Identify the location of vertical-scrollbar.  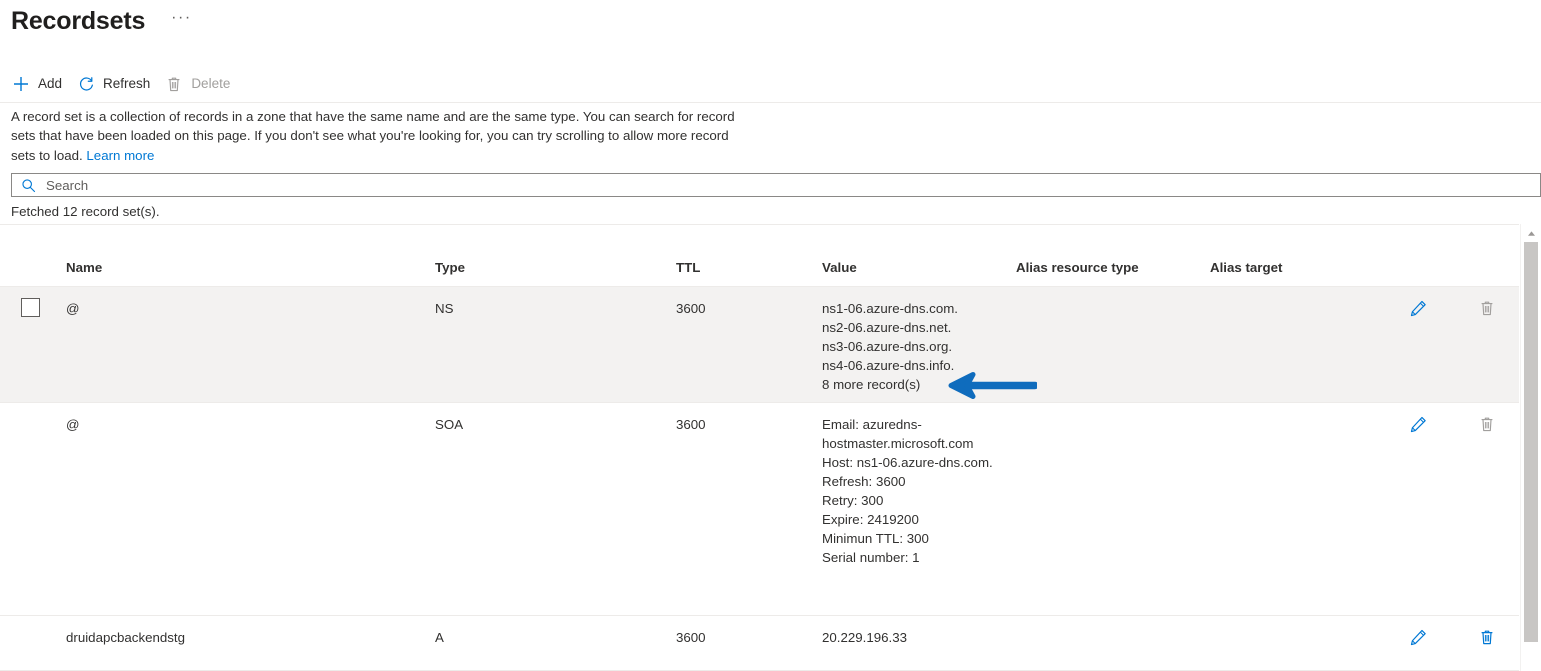
(1530, 447).